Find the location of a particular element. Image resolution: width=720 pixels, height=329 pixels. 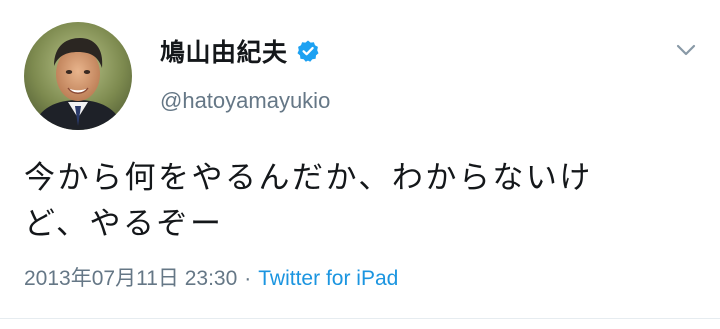

tweet-source-link: Twitter for iPad is located at coordinates (328, 278).